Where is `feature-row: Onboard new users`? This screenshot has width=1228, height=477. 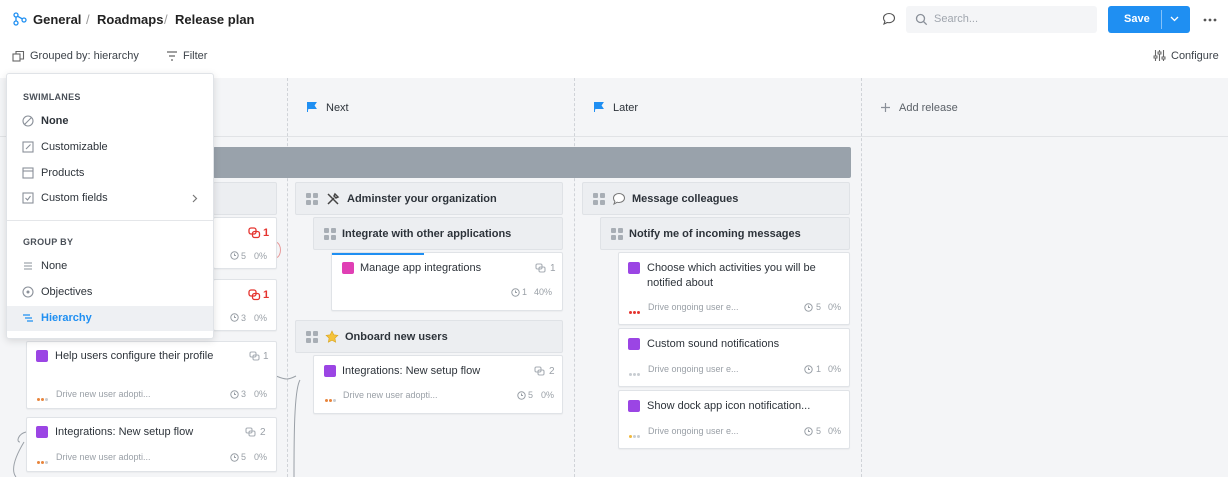
feature-row: Onboard new users is located at coordinates (429, 336).